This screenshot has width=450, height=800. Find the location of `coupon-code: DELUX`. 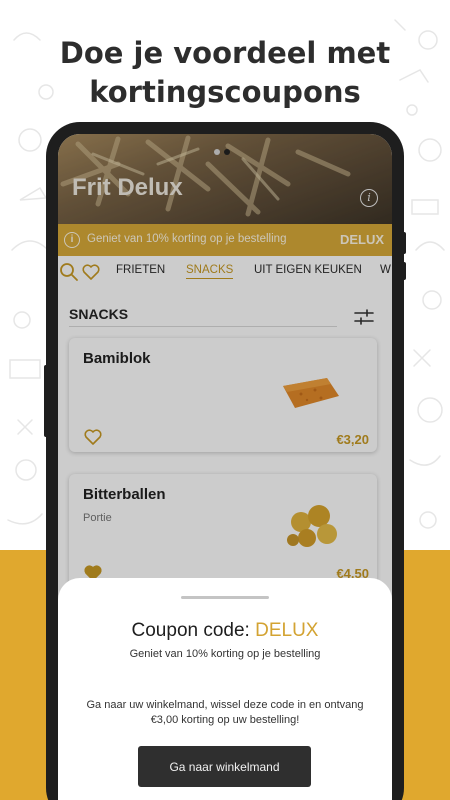

coupon-code: DELUX is located at coordinates (287, 630).